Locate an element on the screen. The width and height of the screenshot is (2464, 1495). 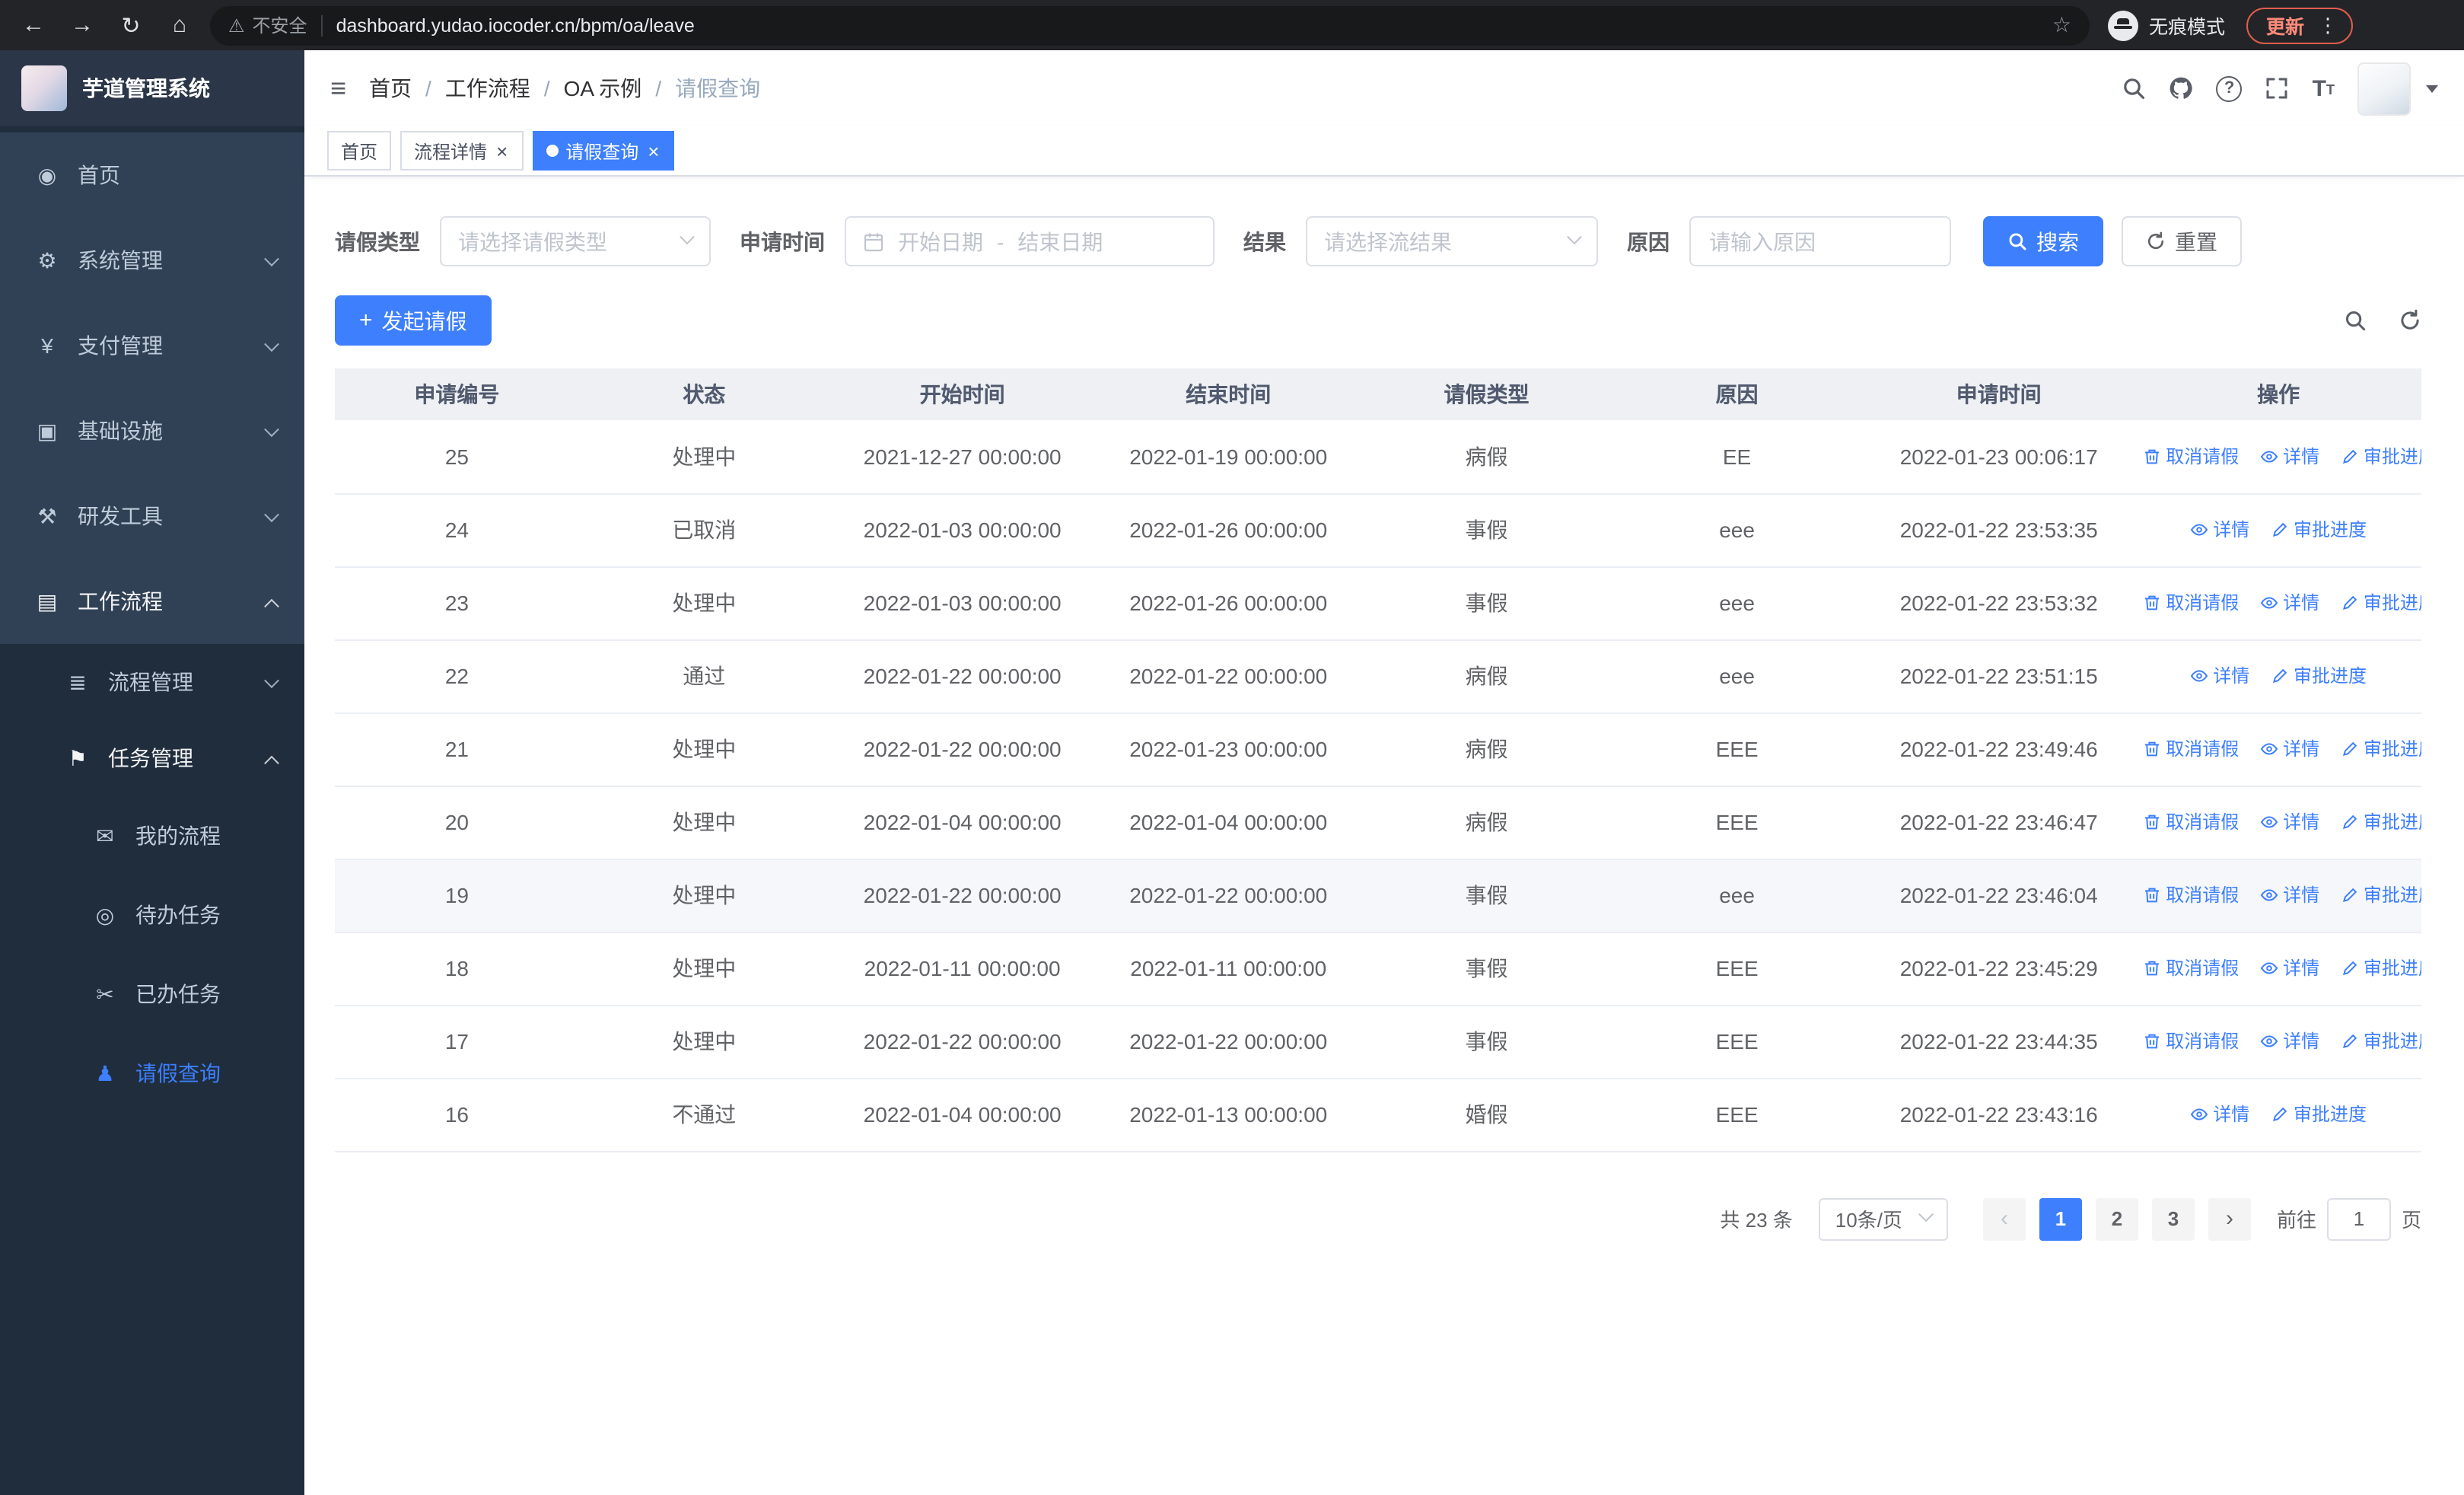
sidebar-menu-item: ⚙ 系统管理 is located at coordinates (152, 261).